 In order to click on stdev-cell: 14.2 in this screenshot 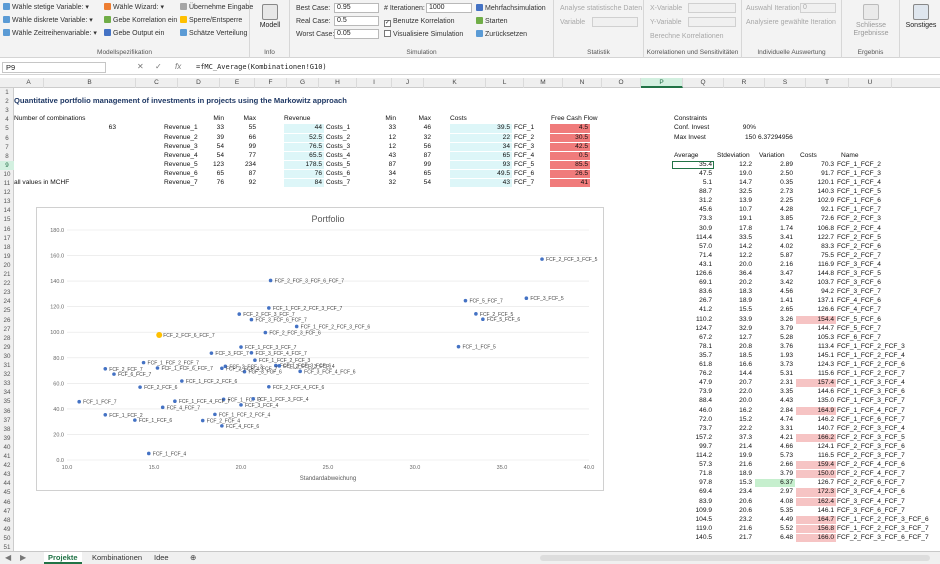, I will do `click(734, 247)`.